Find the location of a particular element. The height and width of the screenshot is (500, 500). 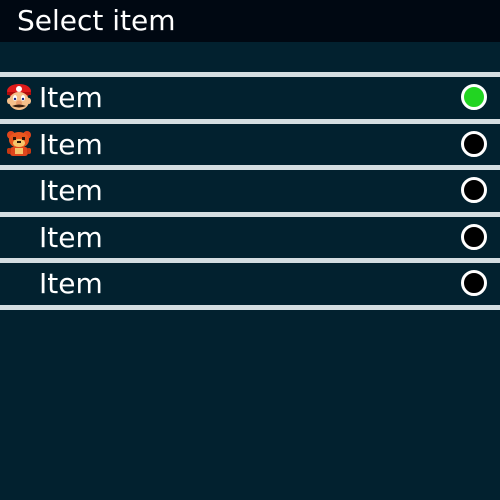

title-bar: Select item is located at coordinates (250, 21).